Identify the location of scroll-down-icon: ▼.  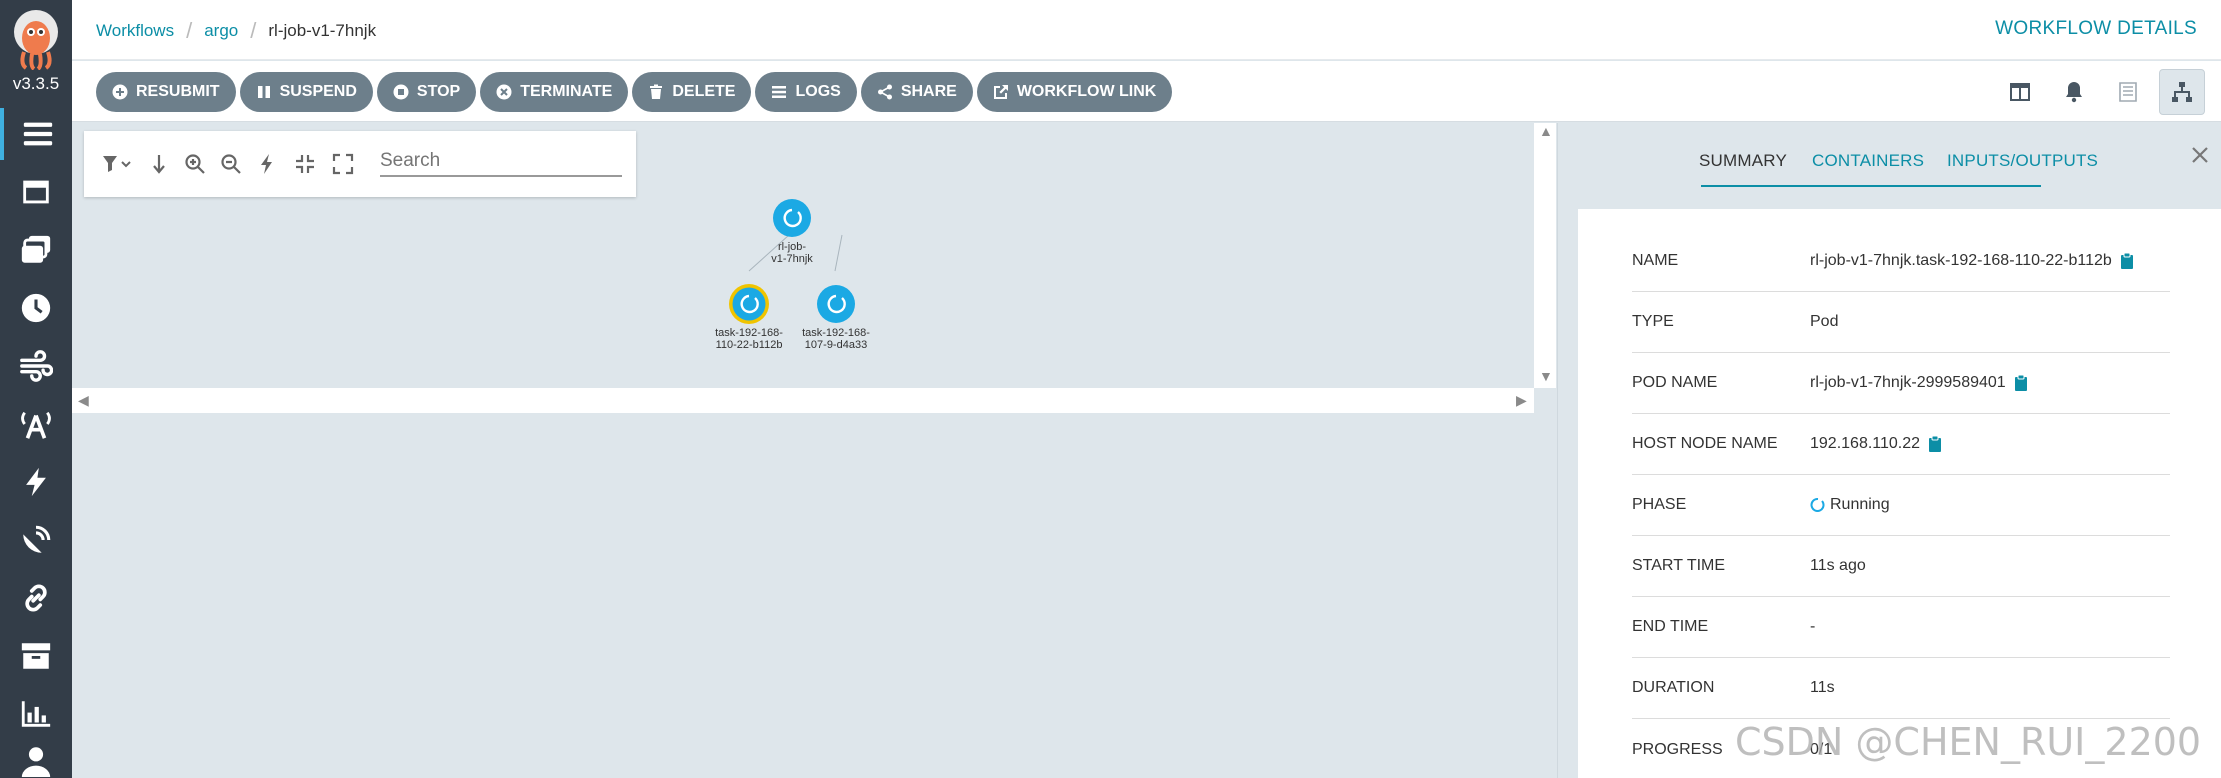
(1546, 376).